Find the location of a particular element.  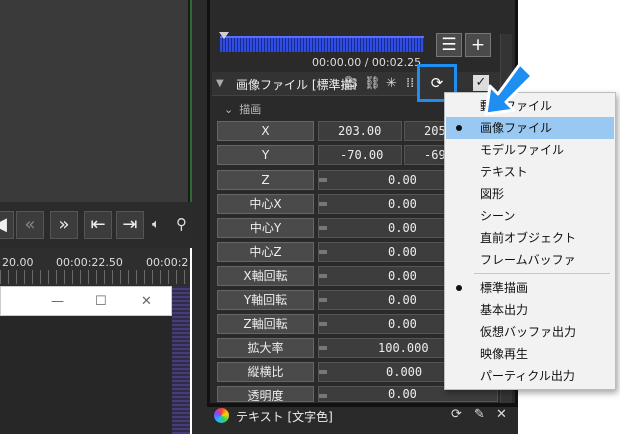

timecode-2: 00:00:22.50 is located at coordinates (89, 262).